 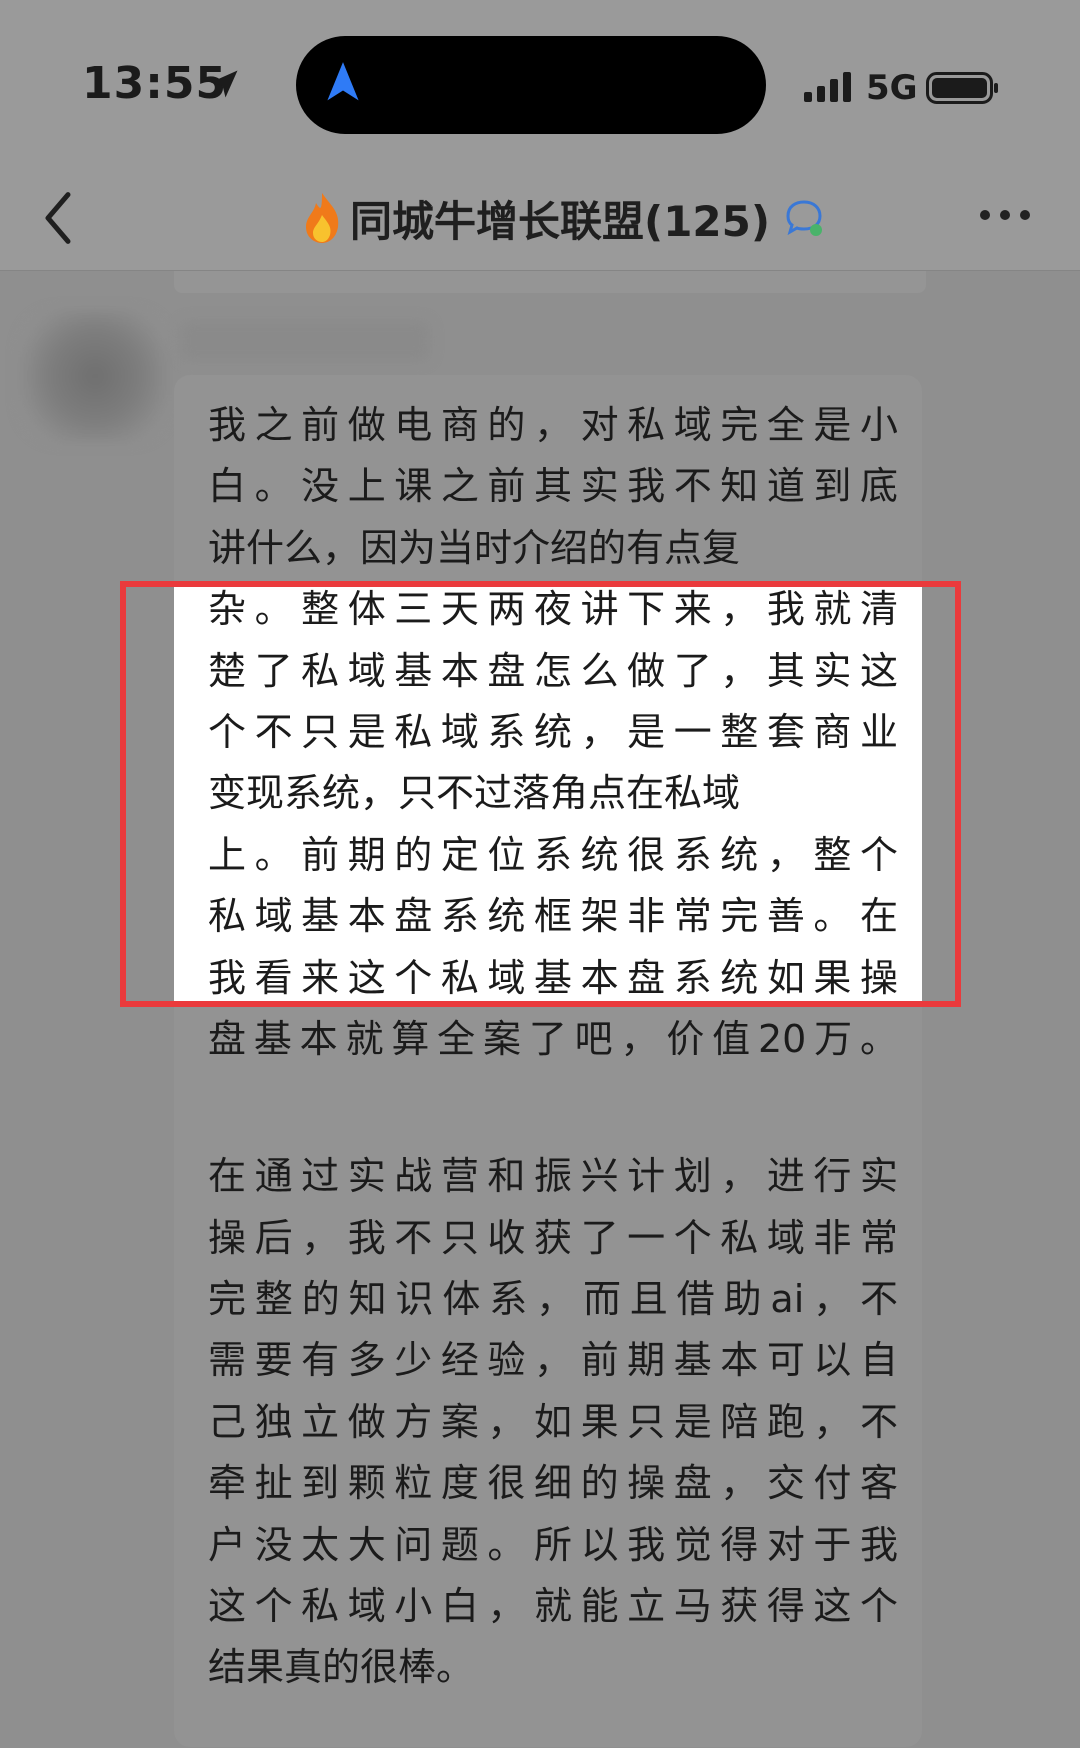 What do you see at coordinates (560, 221) in the screenshot?
I see `chat-title: 同城牛增长联盟(125)` at bounding box center [560, 221].